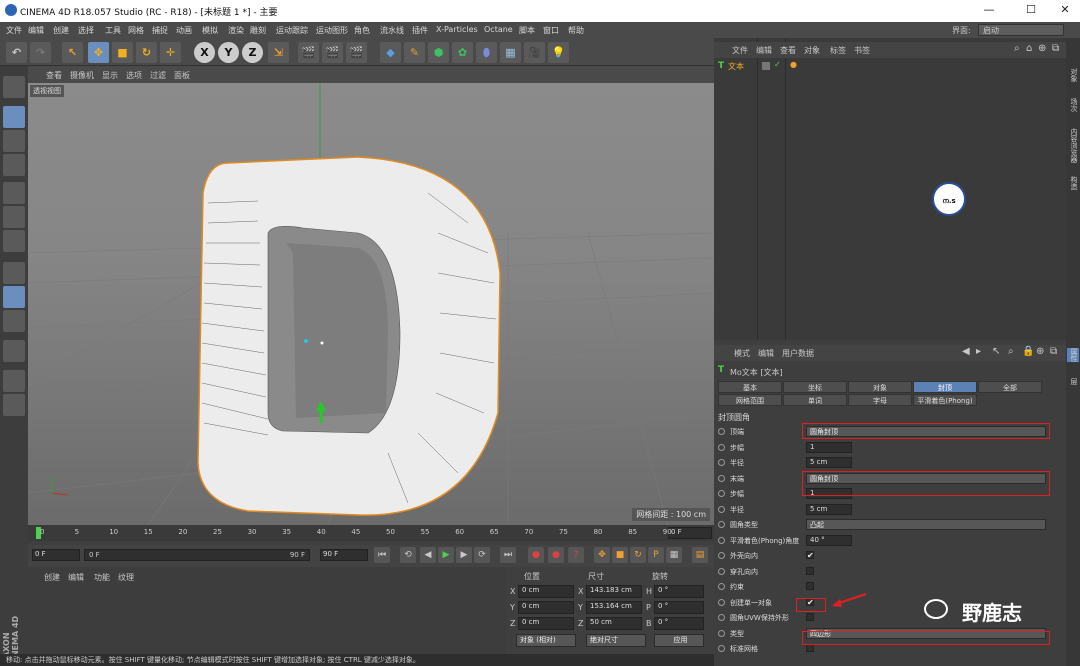 Image resolution: width=1080 pixels, height=666 pixels. Describe the element at coordinates (486, 52) in the screenshot. I see `deformer-icon: ⬮` at that location.